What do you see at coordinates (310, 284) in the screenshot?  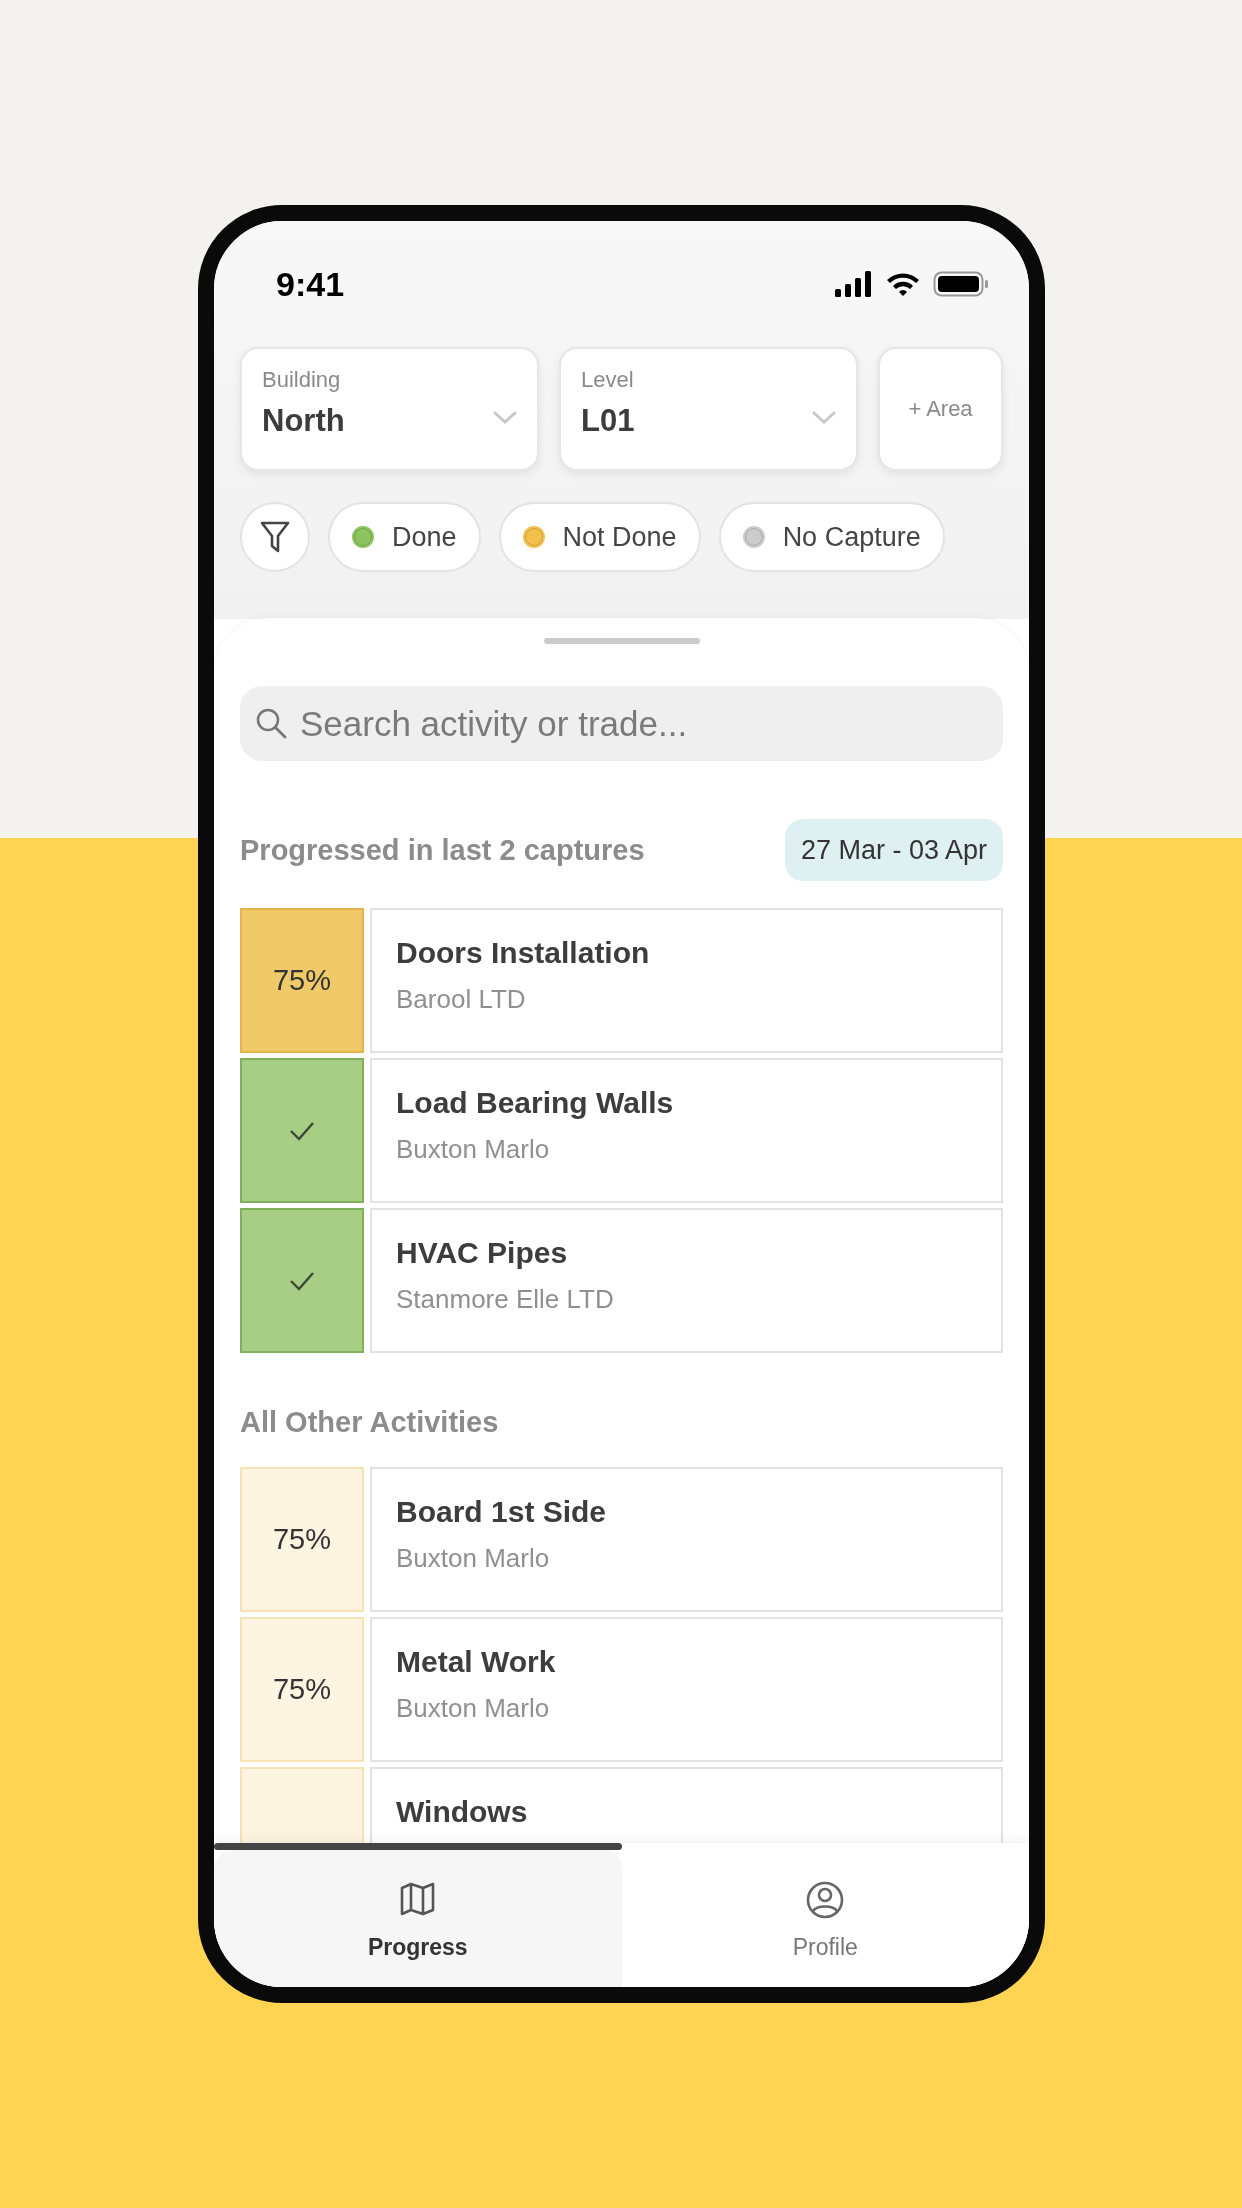 I see `status-time: 9:41` at bounding box center [310, 284].